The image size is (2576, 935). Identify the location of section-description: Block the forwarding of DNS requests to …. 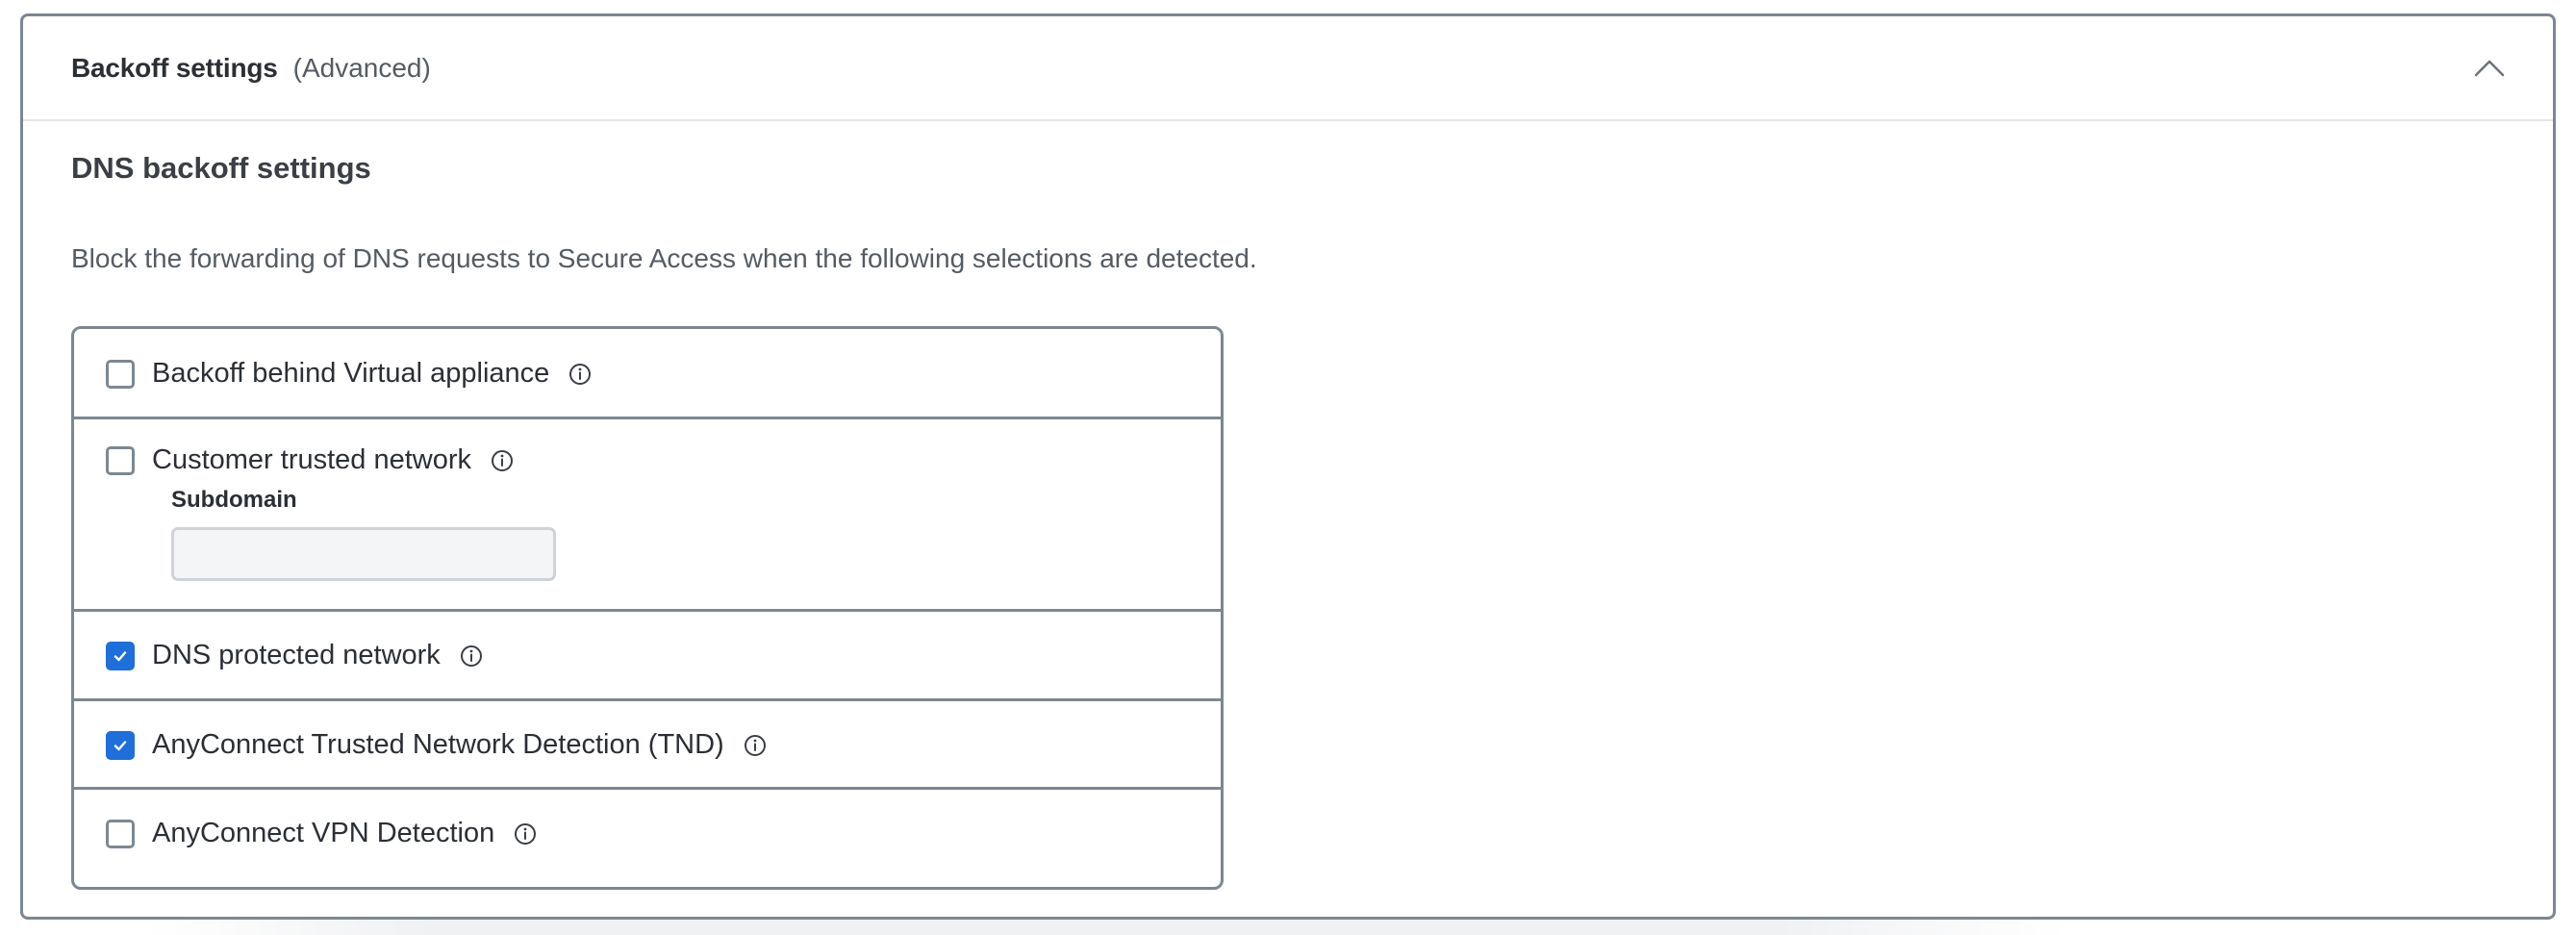
(664, 258).